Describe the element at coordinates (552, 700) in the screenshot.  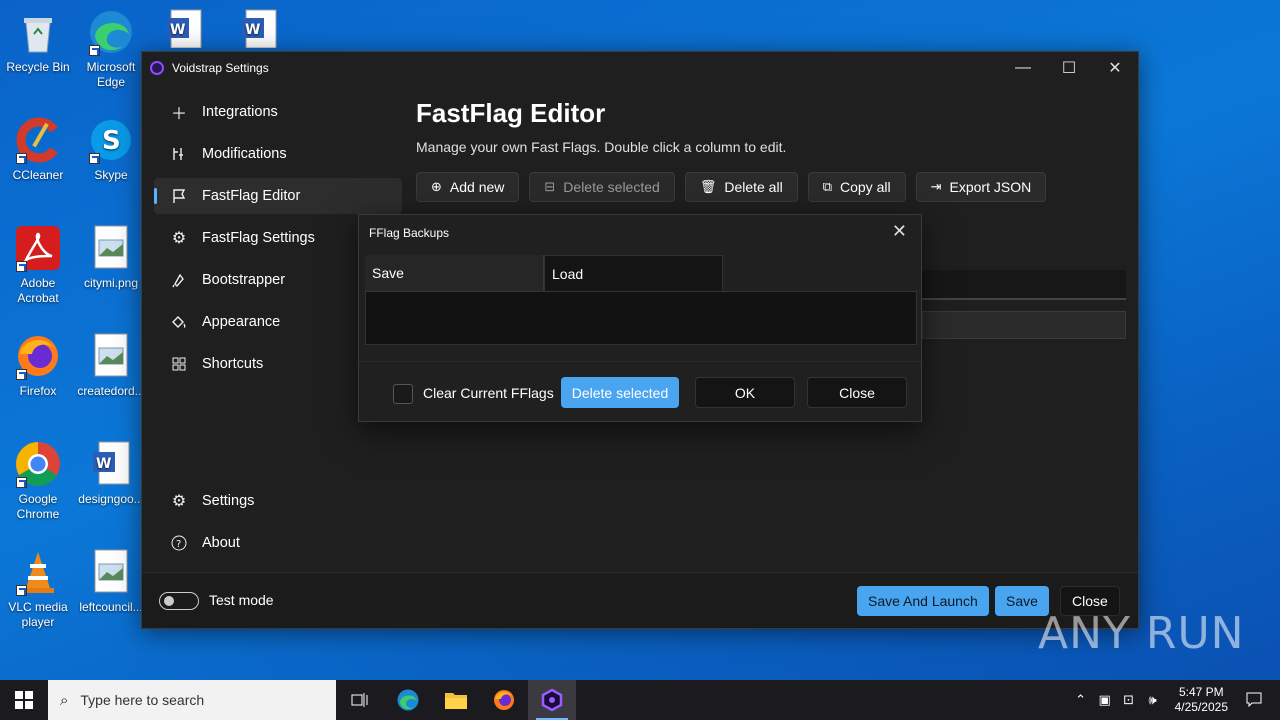
I see `taskbar-voidstrap` at that location.